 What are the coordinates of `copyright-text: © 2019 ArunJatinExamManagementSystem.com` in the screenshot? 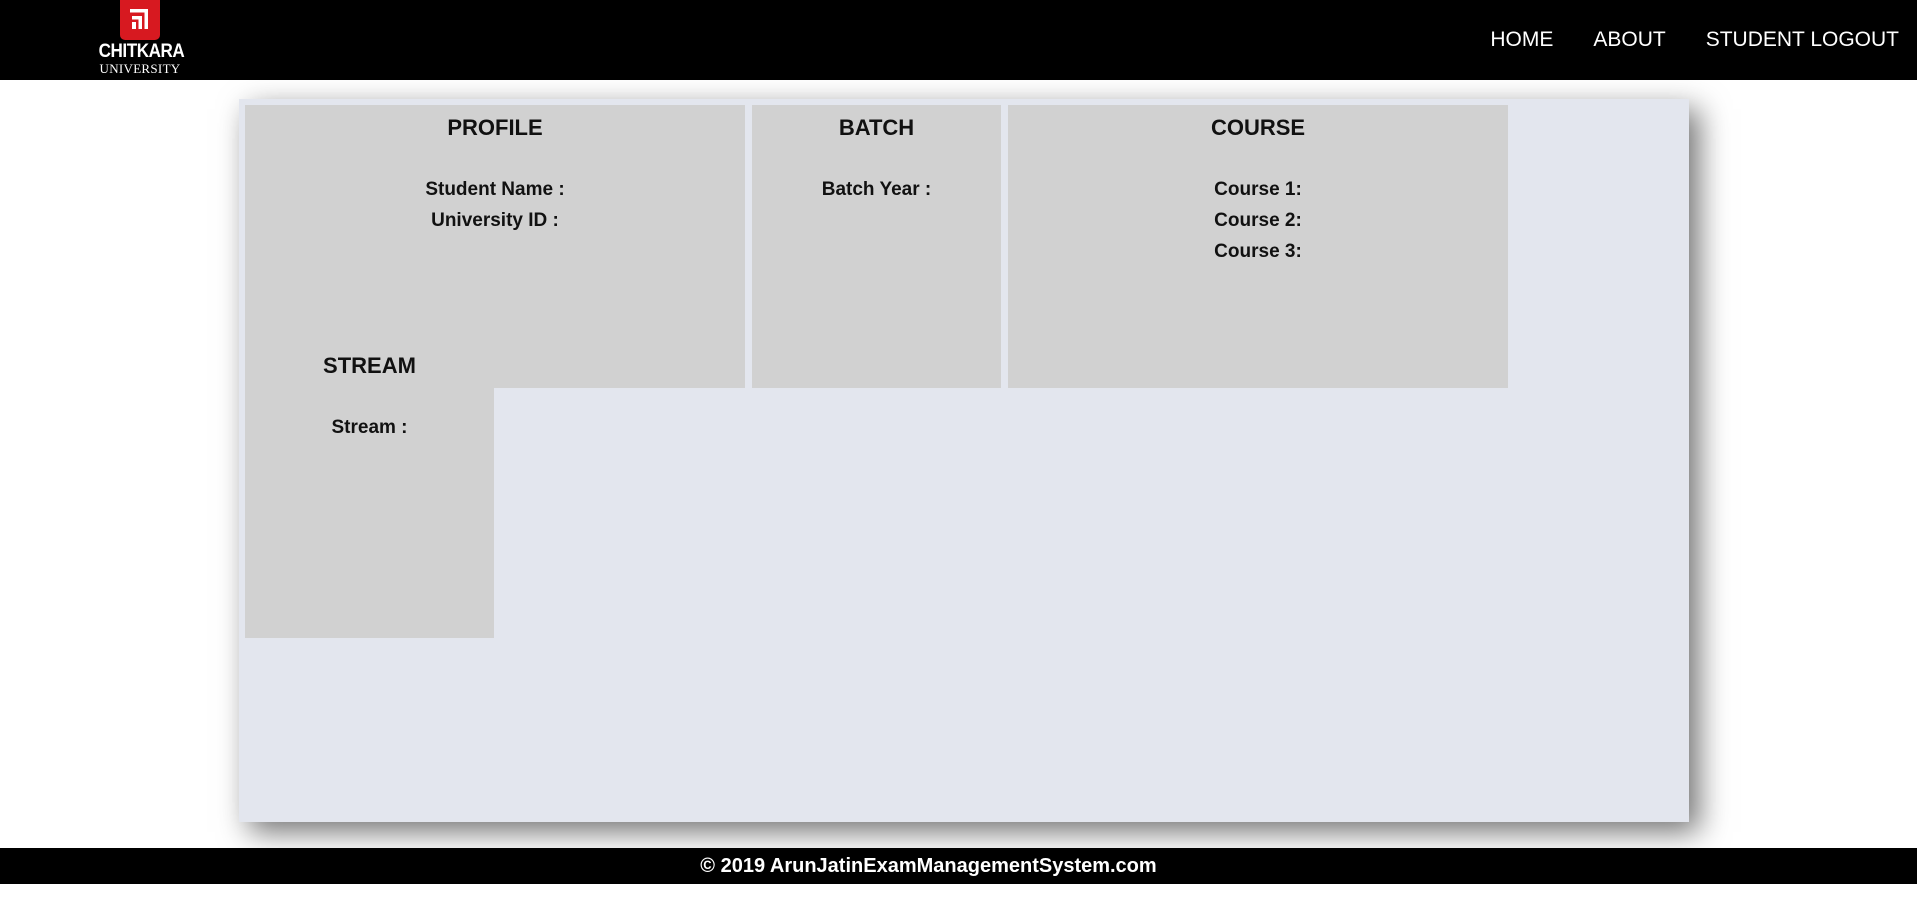 It's located at (928, 865).